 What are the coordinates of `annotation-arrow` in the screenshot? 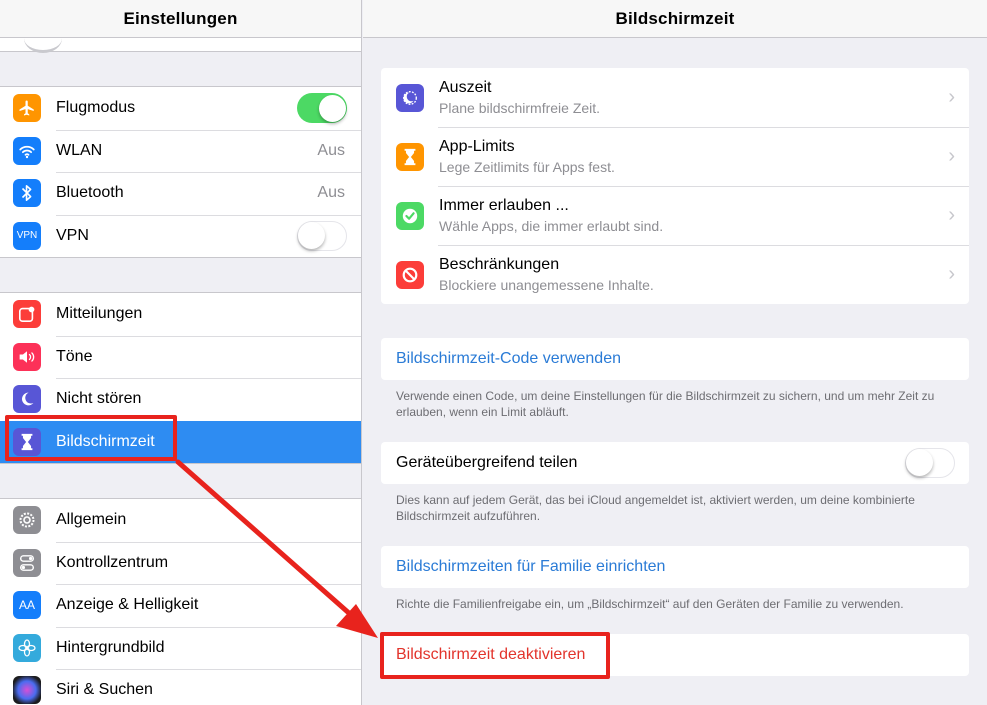 It's located at (276, 548).